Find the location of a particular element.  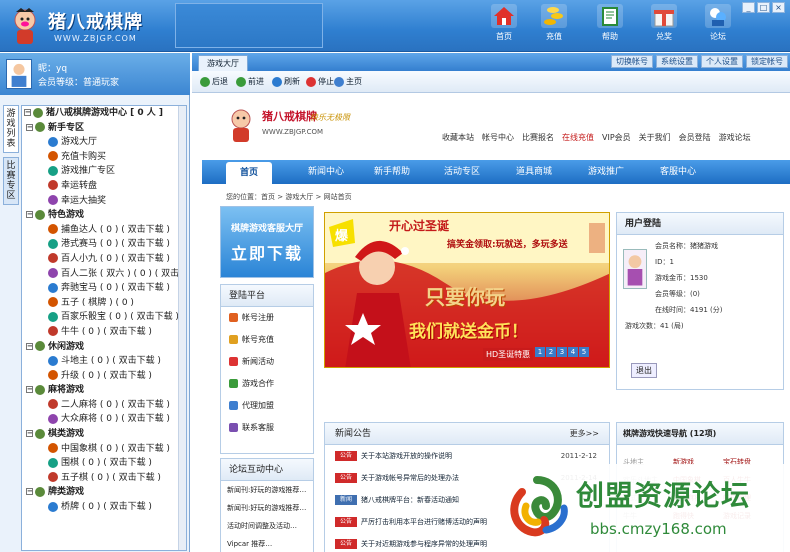

link-member-login: 会员登陆 is located at coordinates (695, 137).